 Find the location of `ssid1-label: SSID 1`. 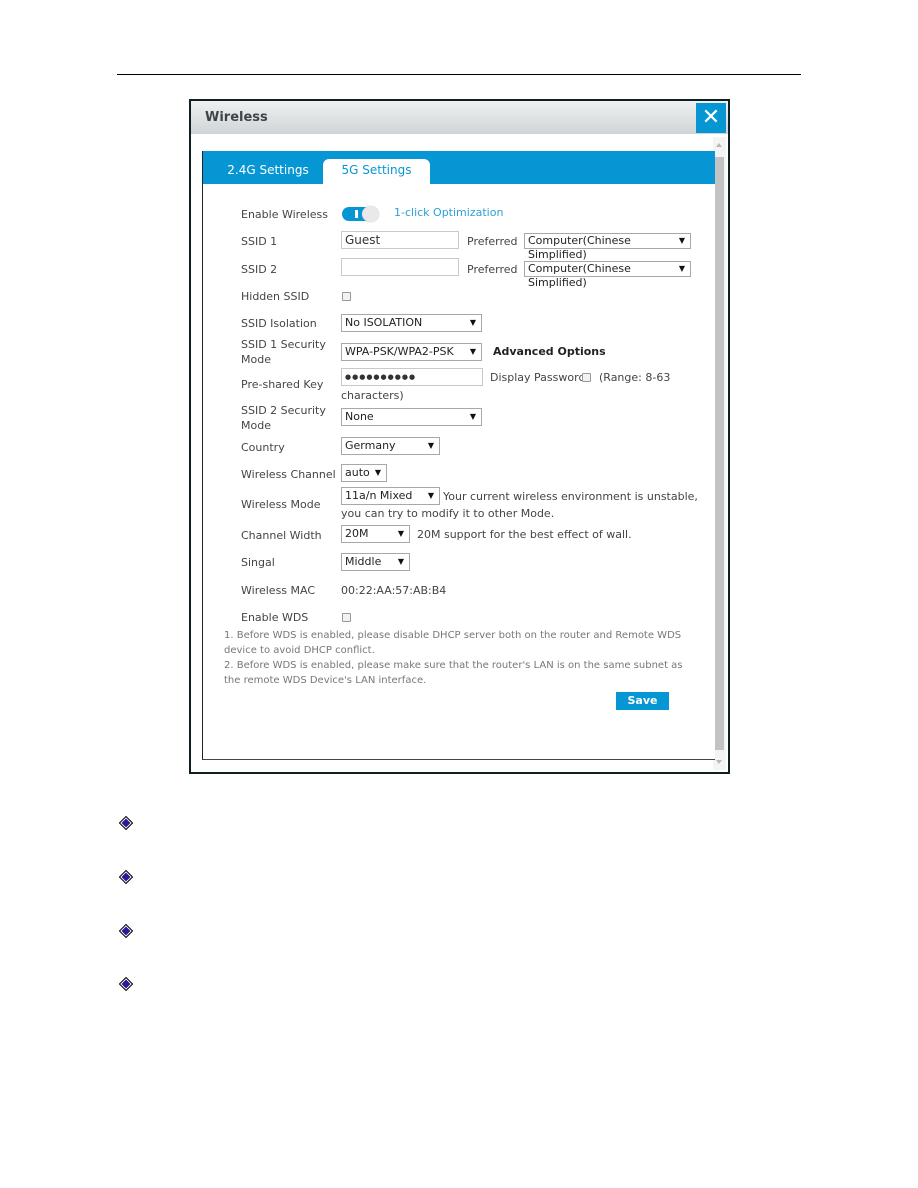

ssid1-label: SSID 1 is located at coordinates (259, 241).